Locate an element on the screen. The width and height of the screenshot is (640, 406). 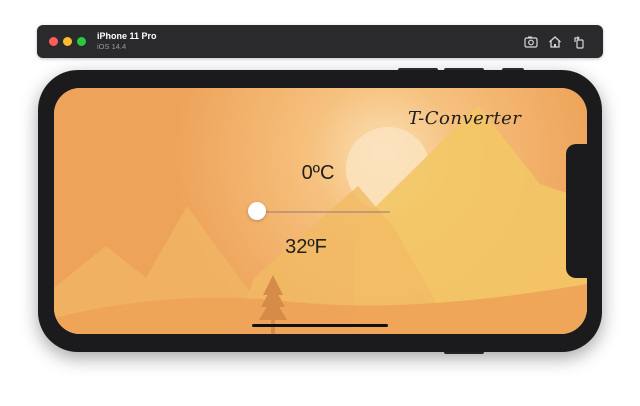
temperature-slider-track is located at coordinates (323, 212).